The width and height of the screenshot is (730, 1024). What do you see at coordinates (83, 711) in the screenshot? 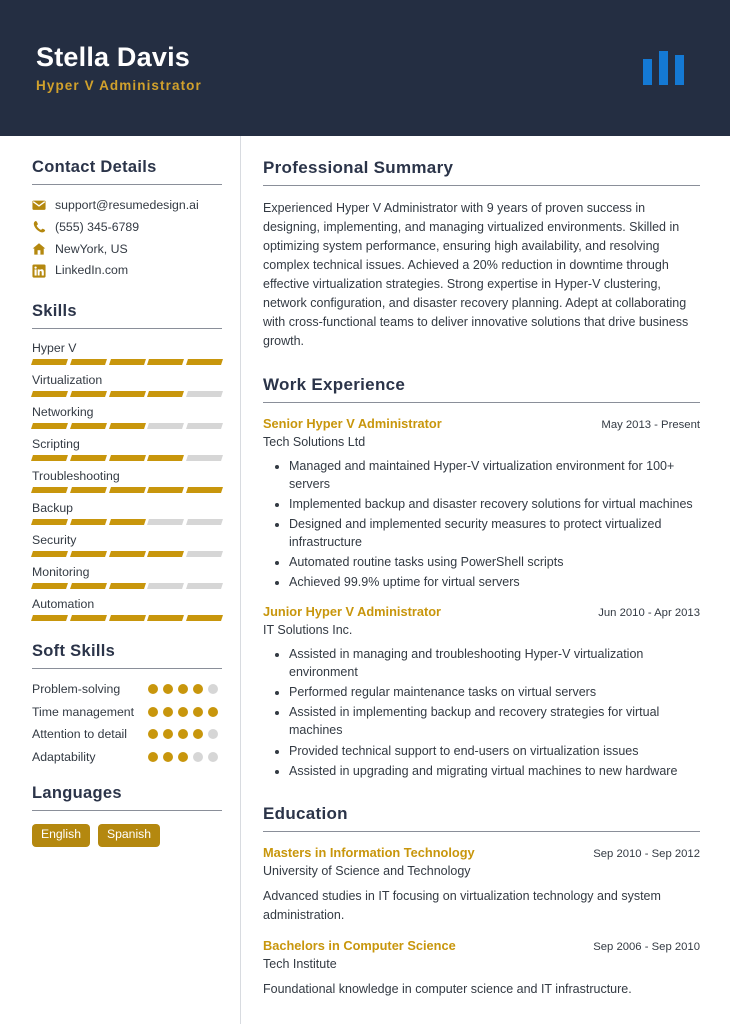
I see `soft-skill-label: Time management` at bounding box center [83, 711].